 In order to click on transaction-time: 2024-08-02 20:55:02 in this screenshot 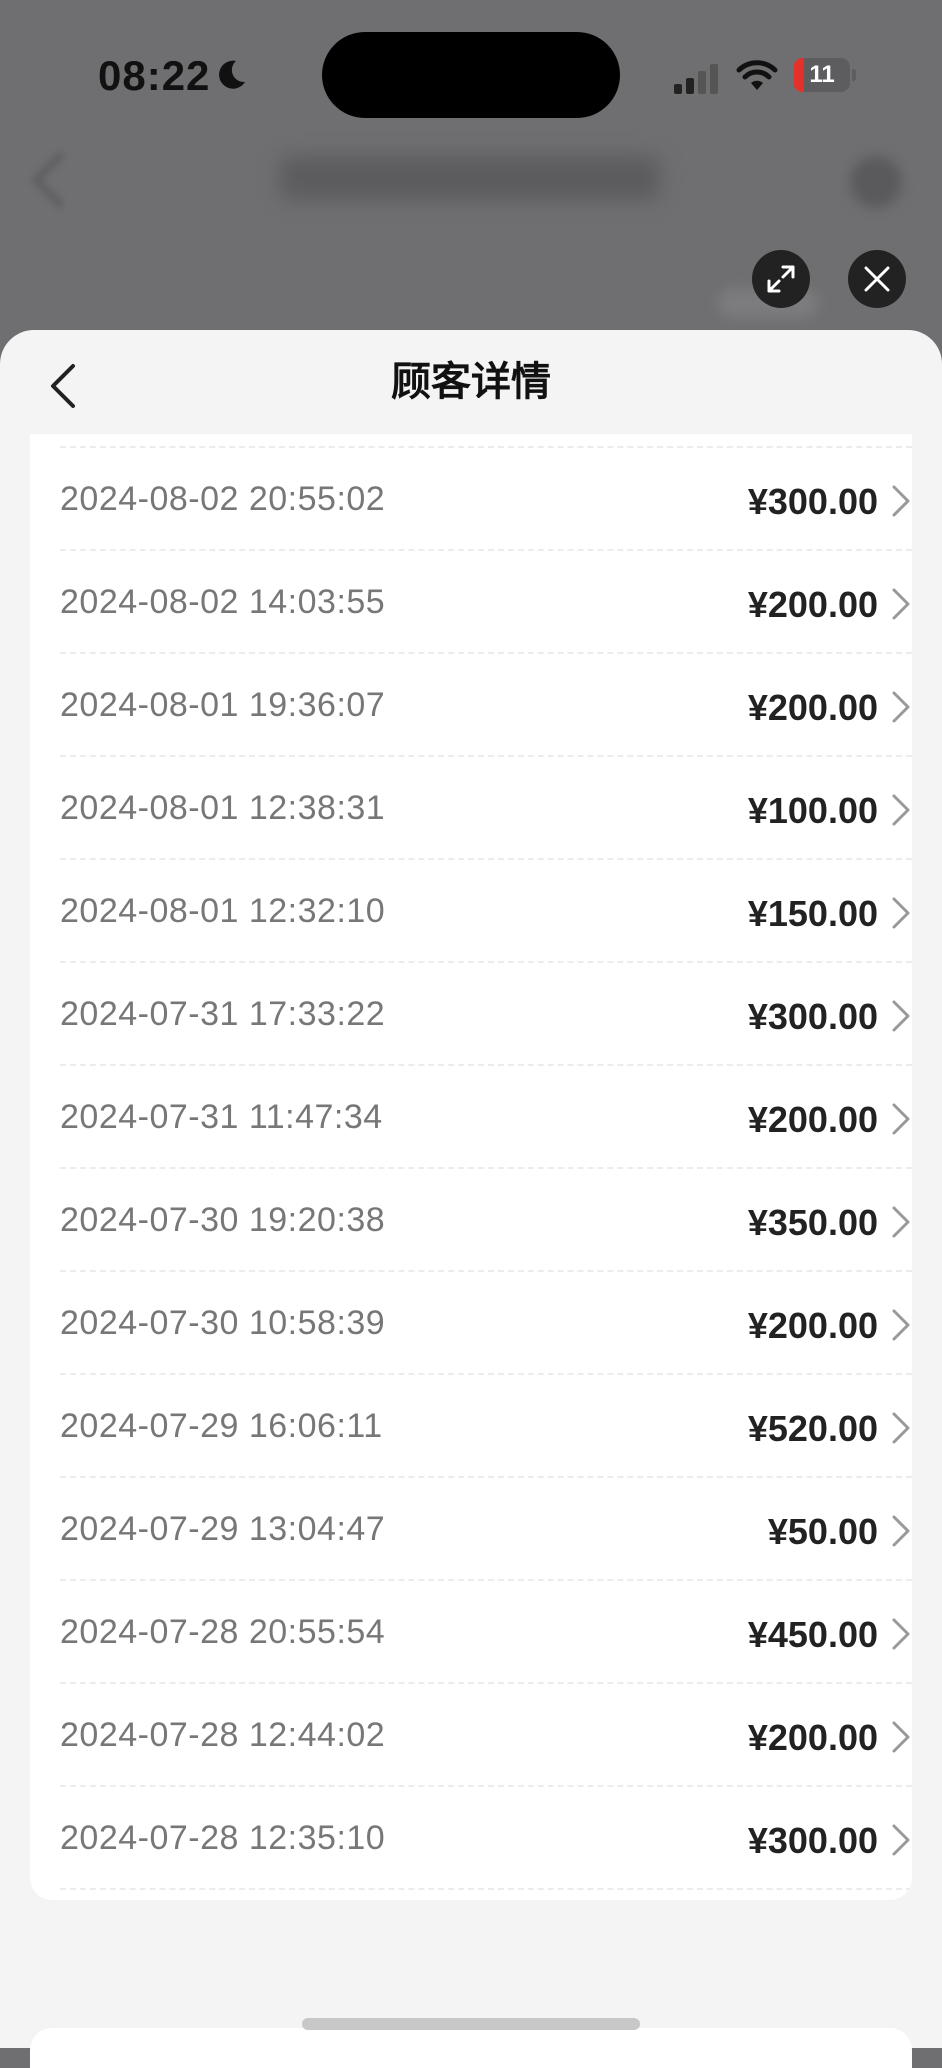, I will do `click(223, 499)`.